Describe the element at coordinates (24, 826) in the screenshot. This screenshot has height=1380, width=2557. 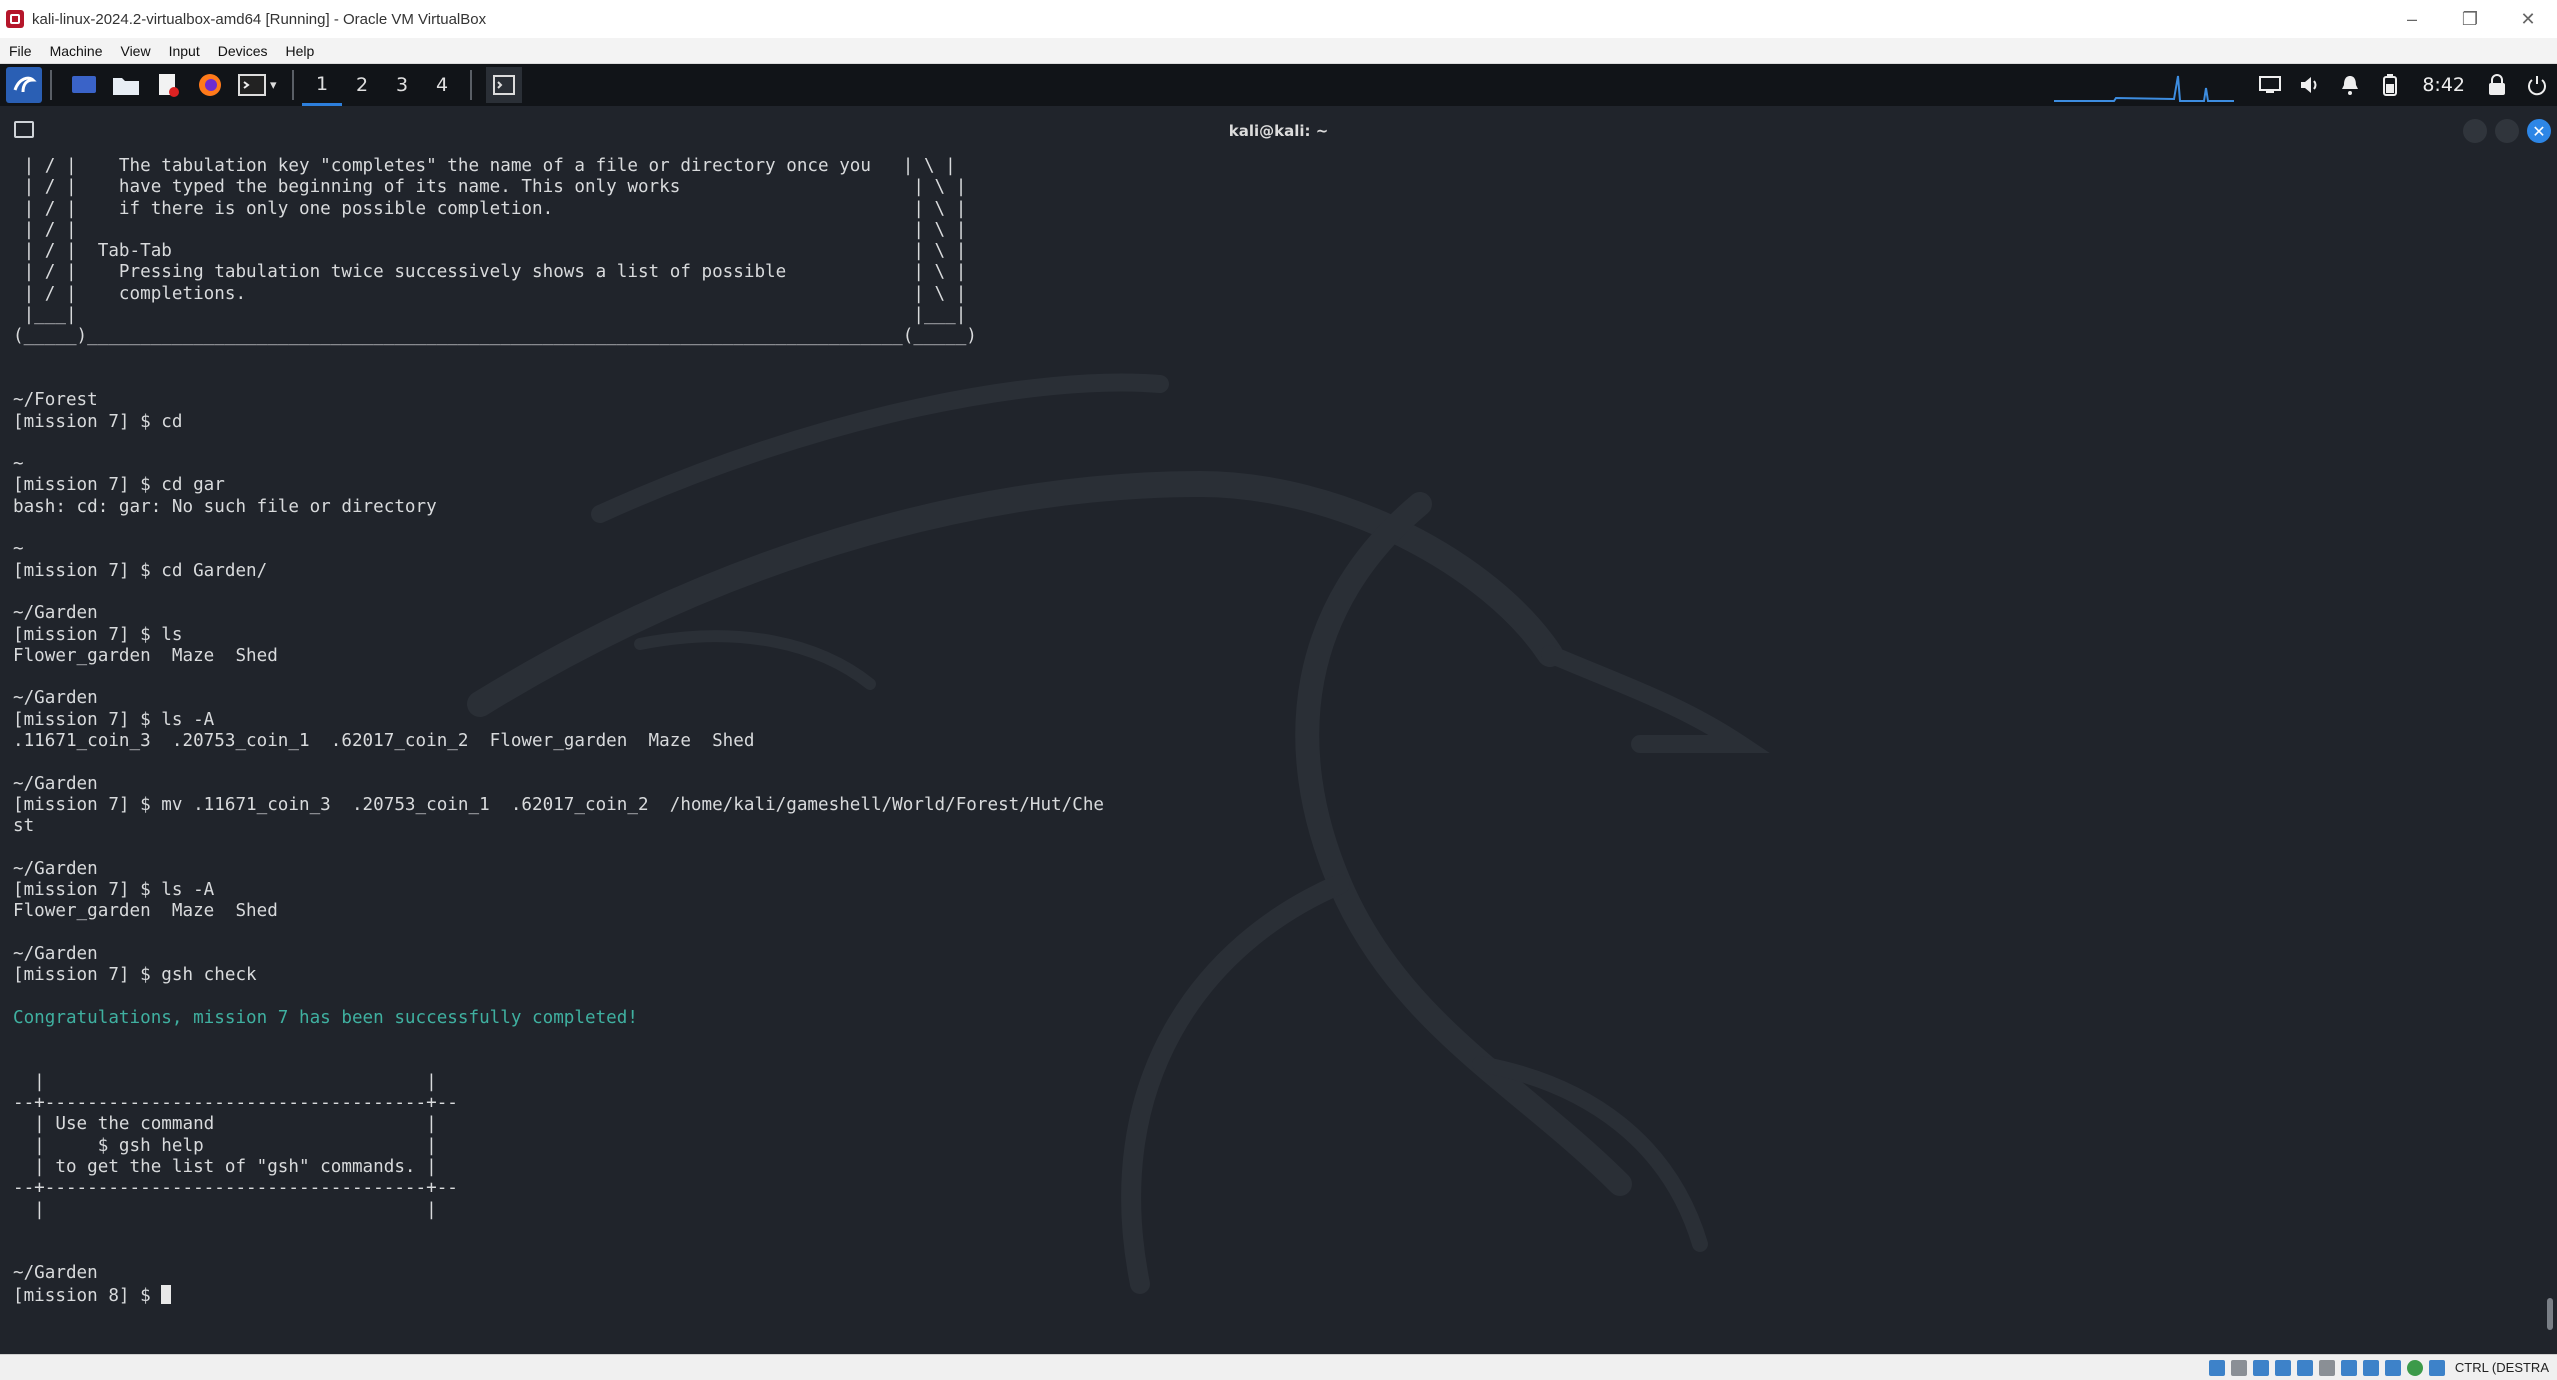
I see `terminal-line: st` at that location.